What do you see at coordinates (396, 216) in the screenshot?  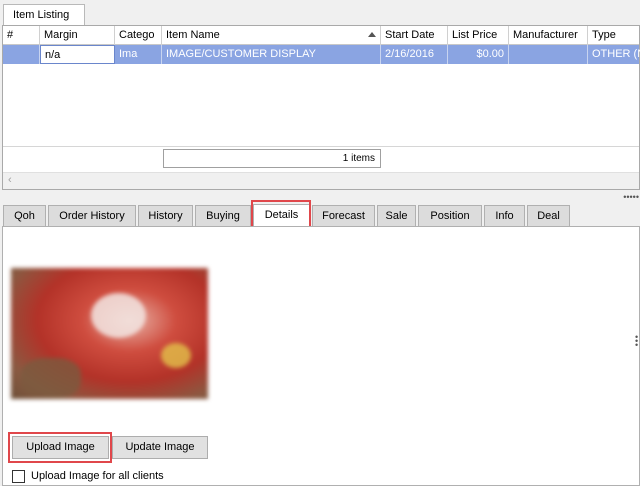 I see `tab-sale: Sale` at bounding box center [396, 216].